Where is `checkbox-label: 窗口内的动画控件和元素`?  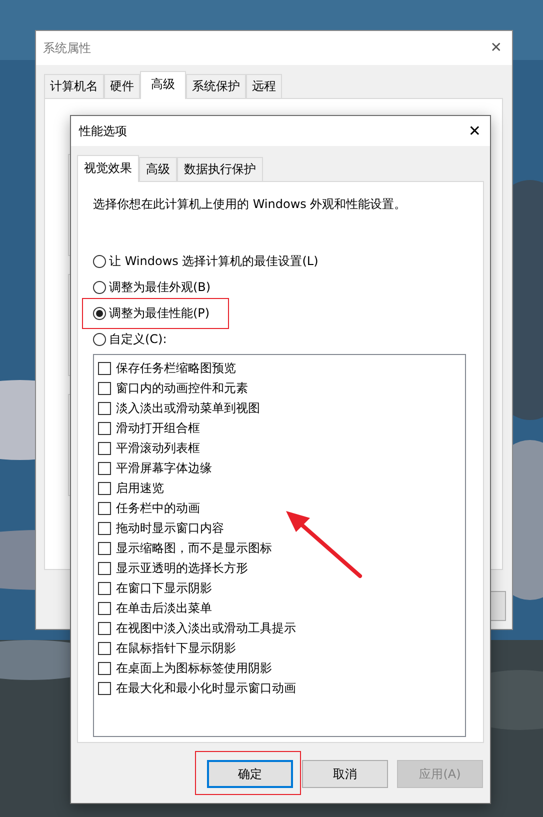
checkbox-label: 窗口内的动画控件和元素 is located at coordinates (182, 388).